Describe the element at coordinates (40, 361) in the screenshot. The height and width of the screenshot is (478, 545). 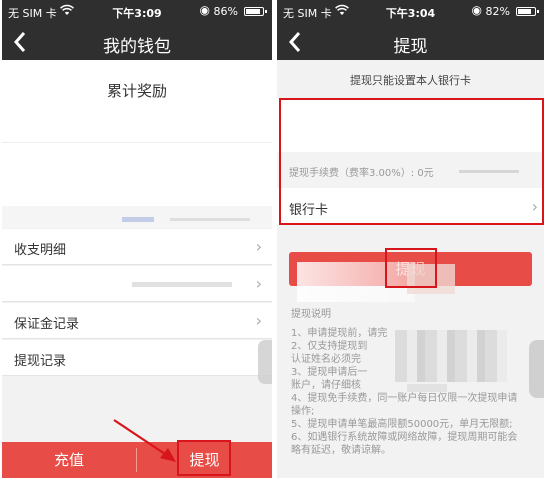
I see `menu-item-label: 提现记录` at that location.